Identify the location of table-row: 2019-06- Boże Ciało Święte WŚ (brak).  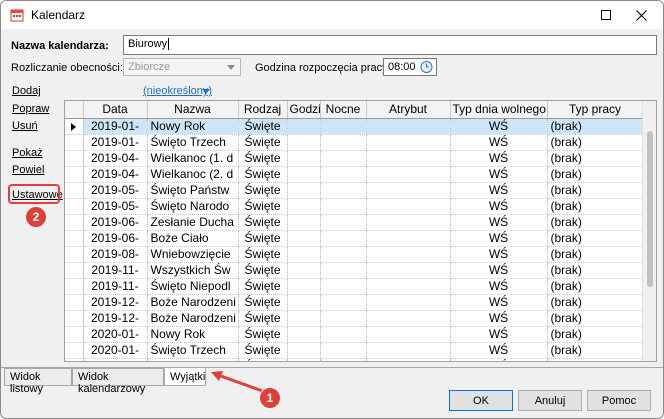
(354, 238).